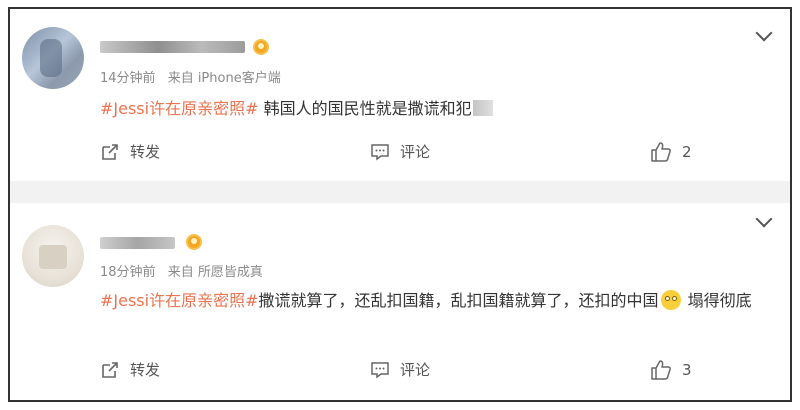  Describe the element at coordinates (670, 300) in the screenshot. I see `rolling-eyes-emoji` at that location.